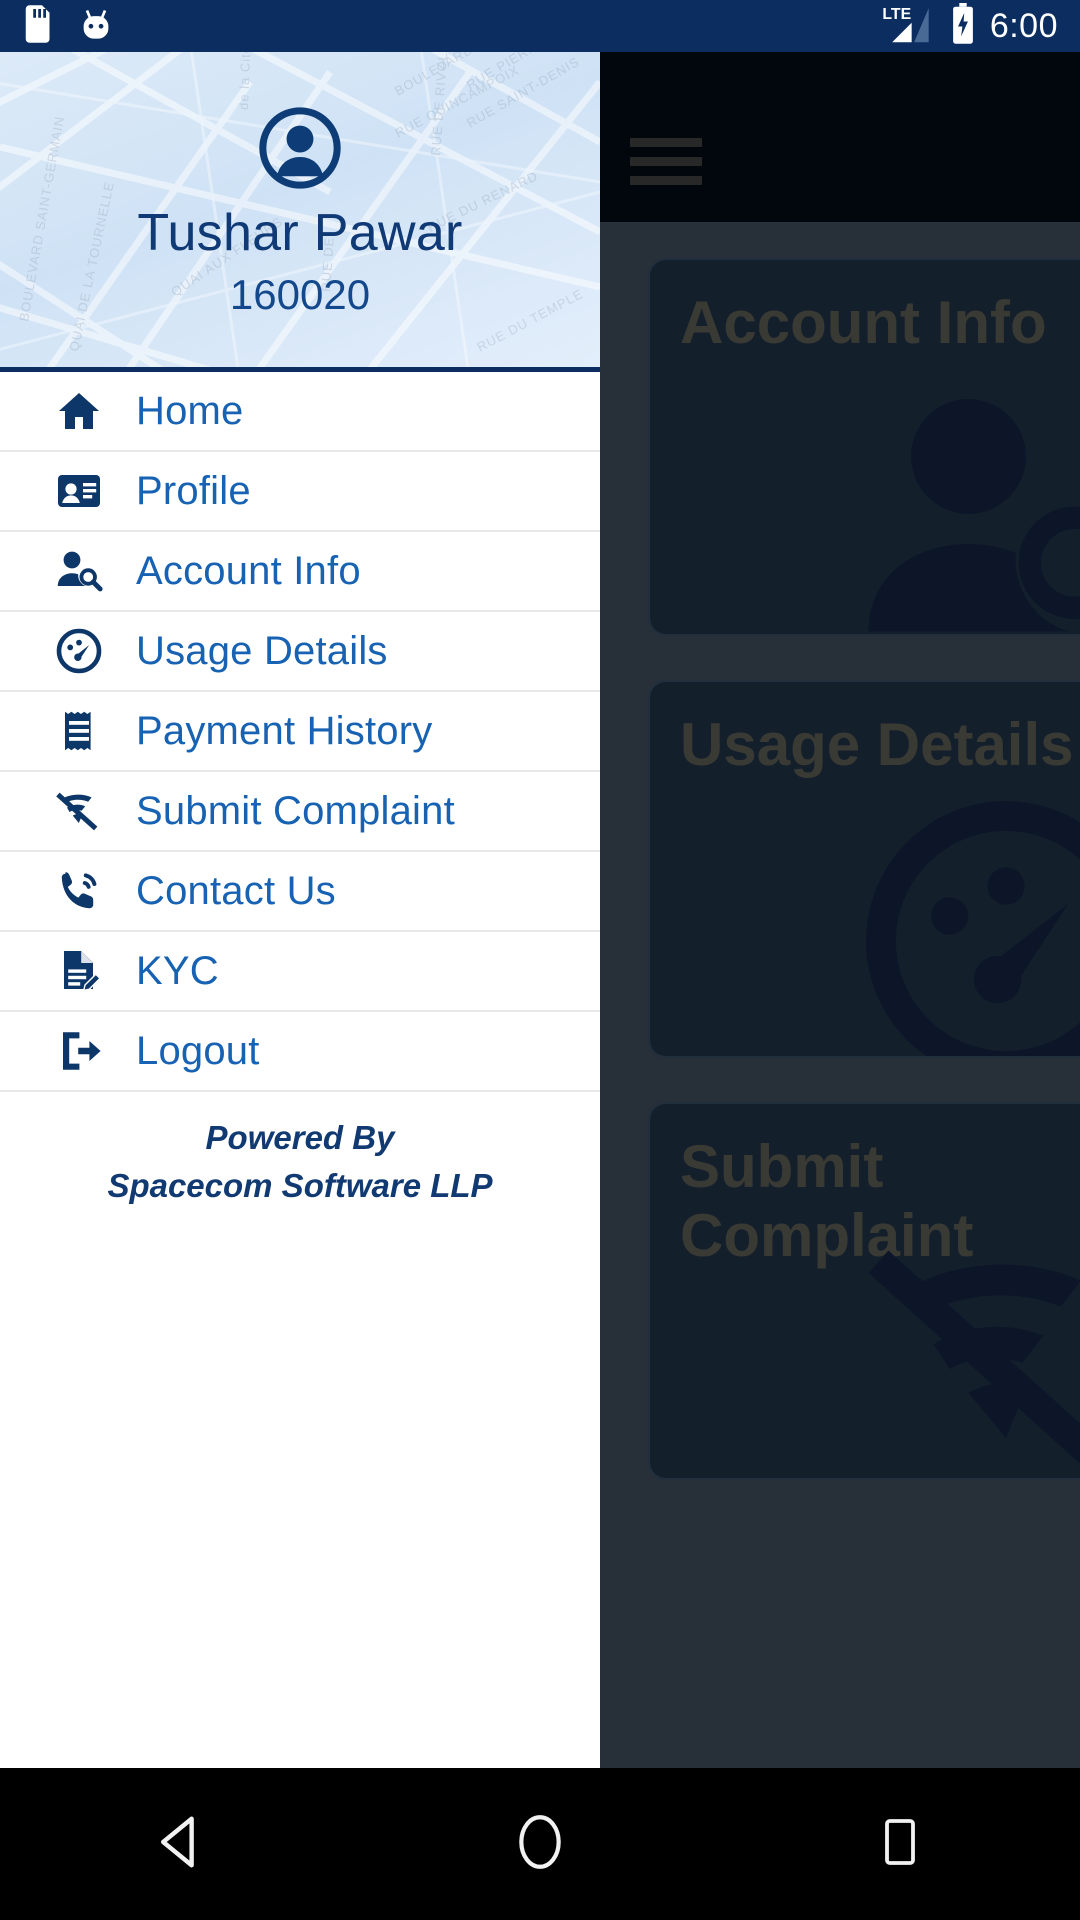 The image size is (1080, 1920). Describe the element at coordinates (190, 410) in the screenshot. I see `drawer-item-label: Home` at that location.